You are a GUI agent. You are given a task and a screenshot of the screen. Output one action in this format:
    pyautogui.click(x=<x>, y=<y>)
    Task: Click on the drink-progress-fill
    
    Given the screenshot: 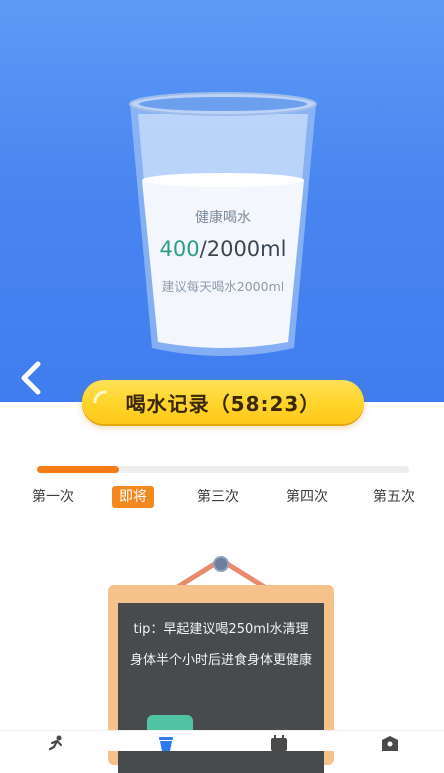 What is the action you would take?
    pyautogui.click(x=78, y=469)
    